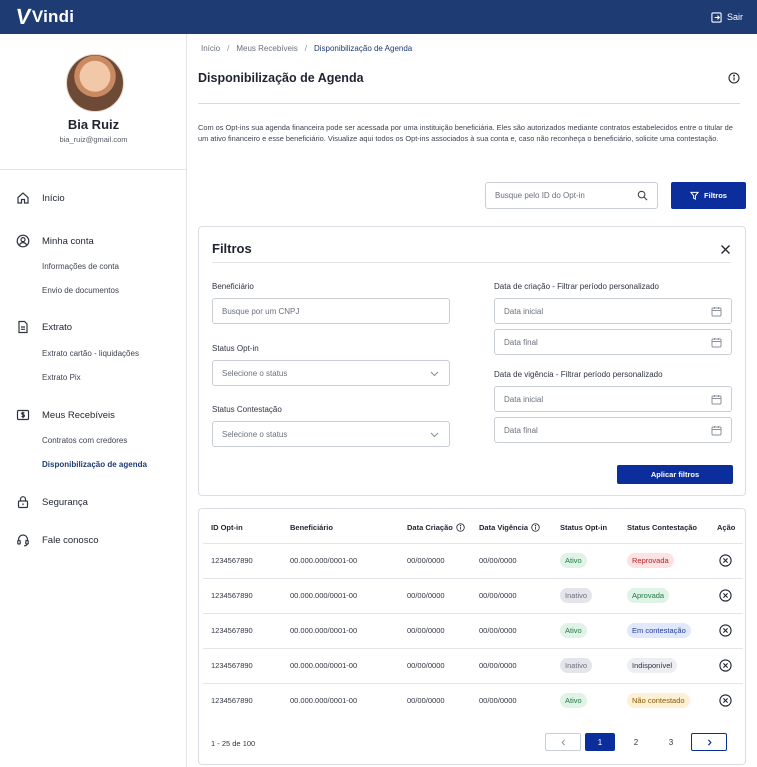 The image size is (757, 767). What do you see at coordinates (235, 348) in the screenshot?
I see `optin-status-label: Status Opt-in` at bounding box center [235, 348].